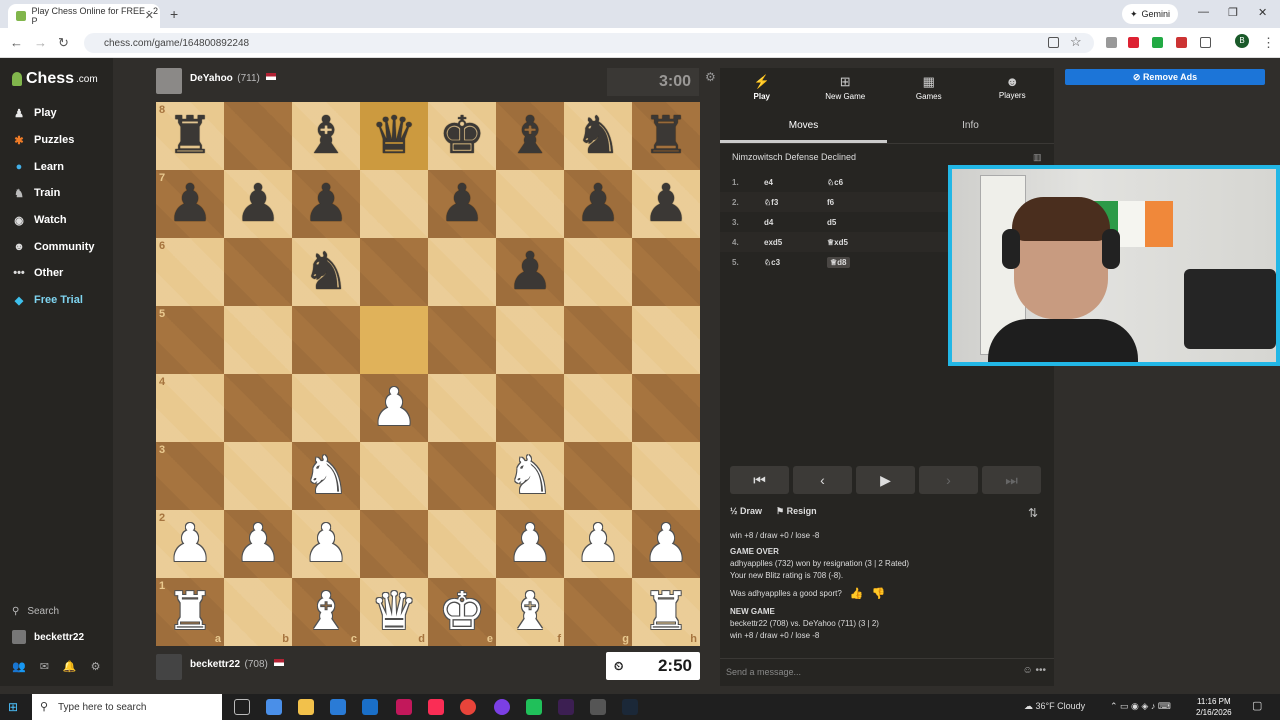 This screenshot has width=1280, height=720. I want to click on square-h2: ♟, so click(666, 544).